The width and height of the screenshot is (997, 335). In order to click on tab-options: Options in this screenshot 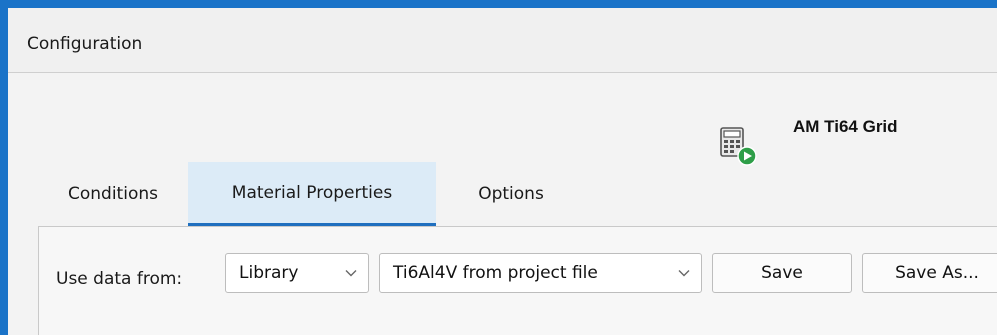, I will do `click(511, 194)`.